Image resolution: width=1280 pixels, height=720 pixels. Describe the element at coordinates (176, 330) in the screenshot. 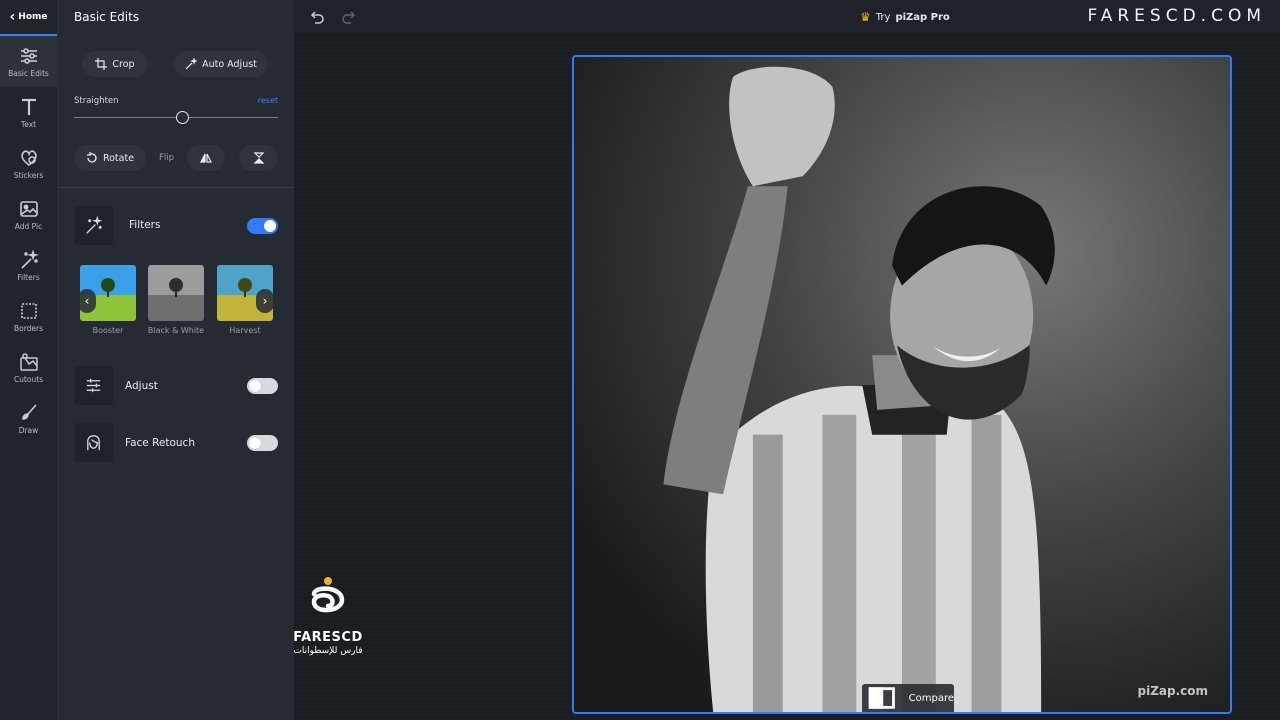

I see `filter-caption: Black & White` at that location.